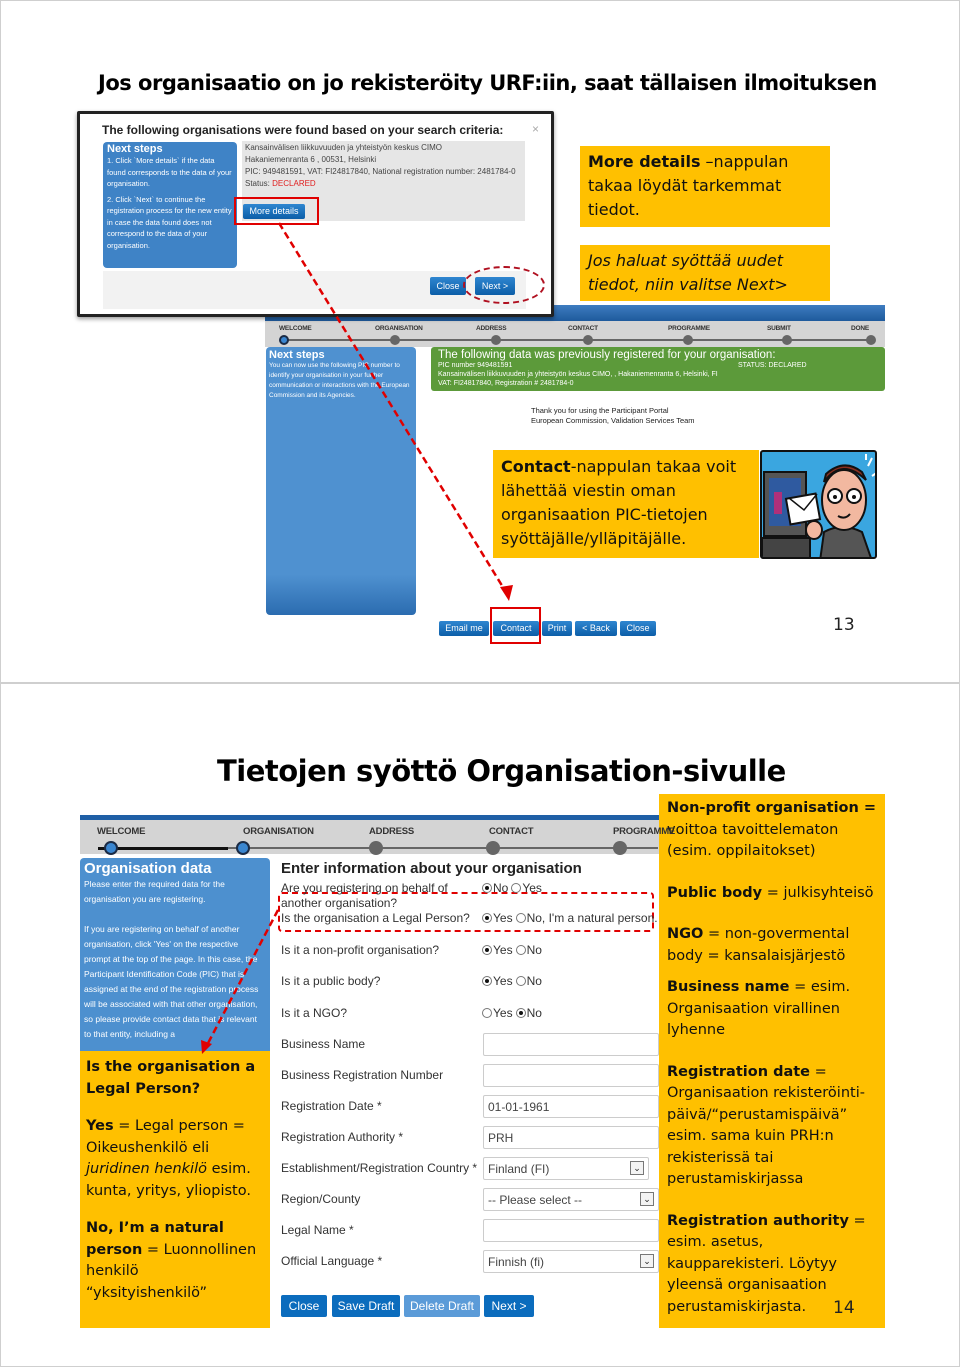 The height and width of the screenshot is (1368, 960). I want to click on text-field: 01-01-1961, so click(571, 1106).